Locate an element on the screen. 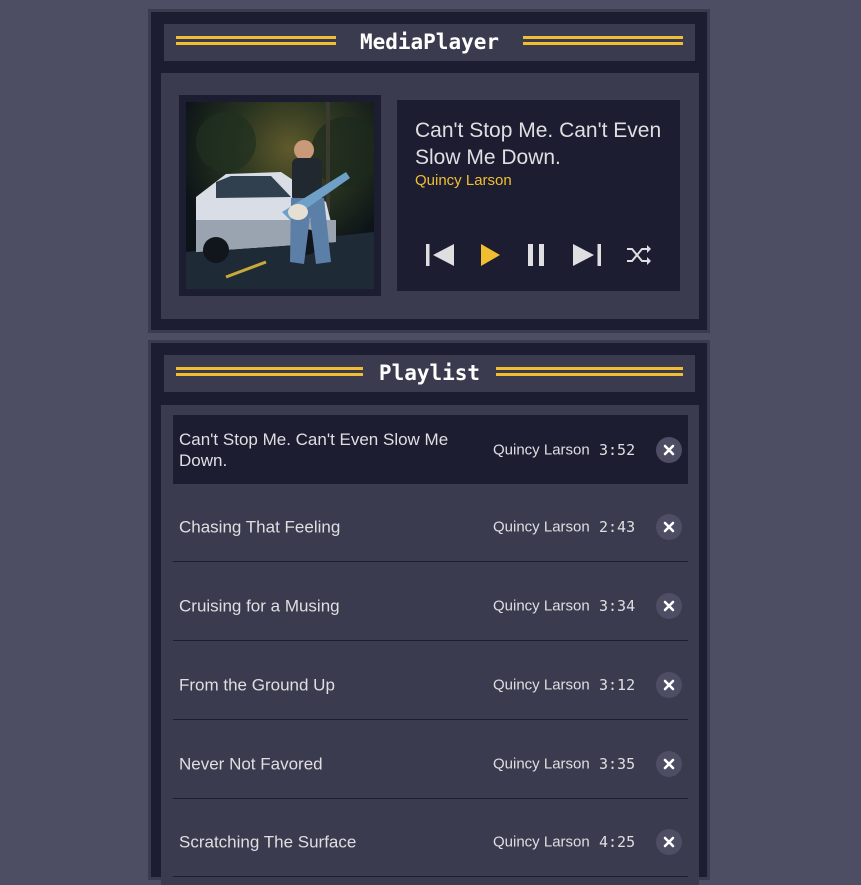 The height and width of the screenshot is (885, 861). track-title: From the Ground Up is located at coordinates (257, 685).